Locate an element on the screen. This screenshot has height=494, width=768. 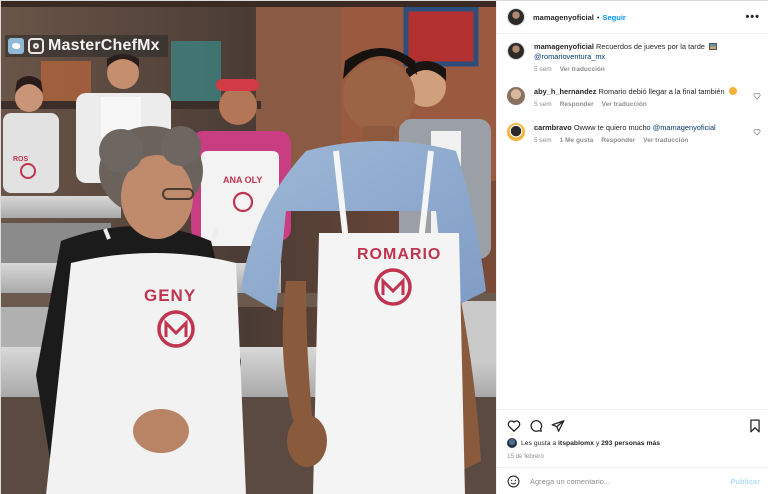
comment-input is located at coordinates (620, 481).